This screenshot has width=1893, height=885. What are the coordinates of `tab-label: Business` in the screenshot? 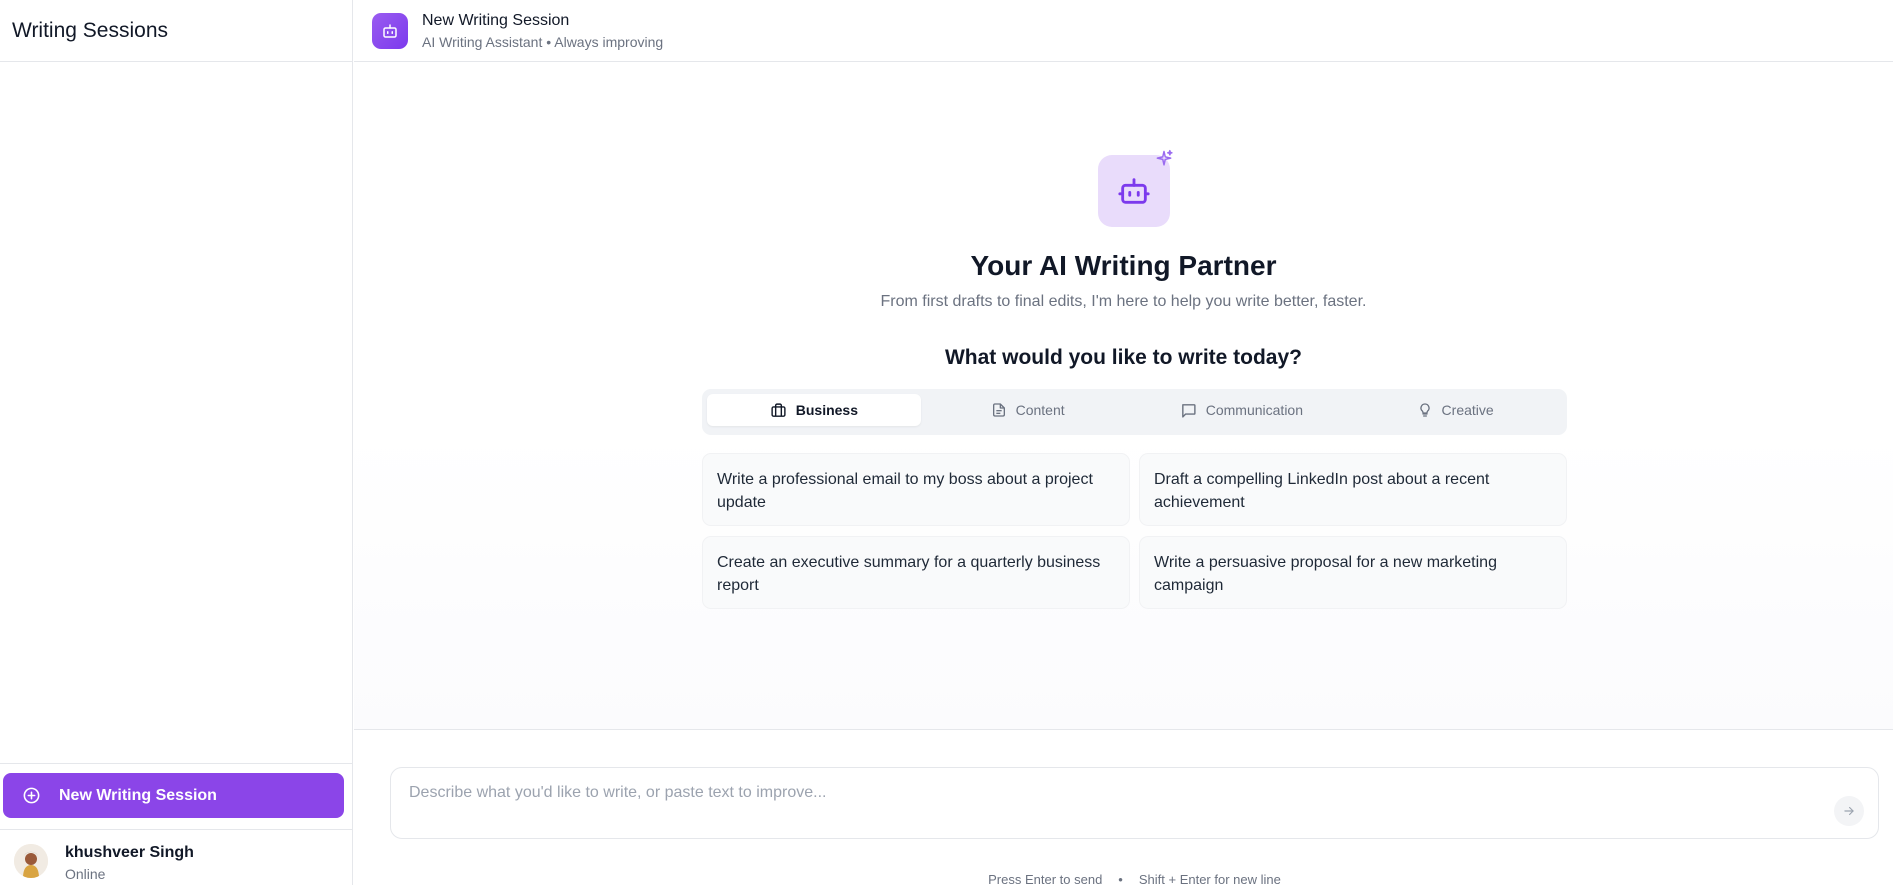 It's located at (826, 410).